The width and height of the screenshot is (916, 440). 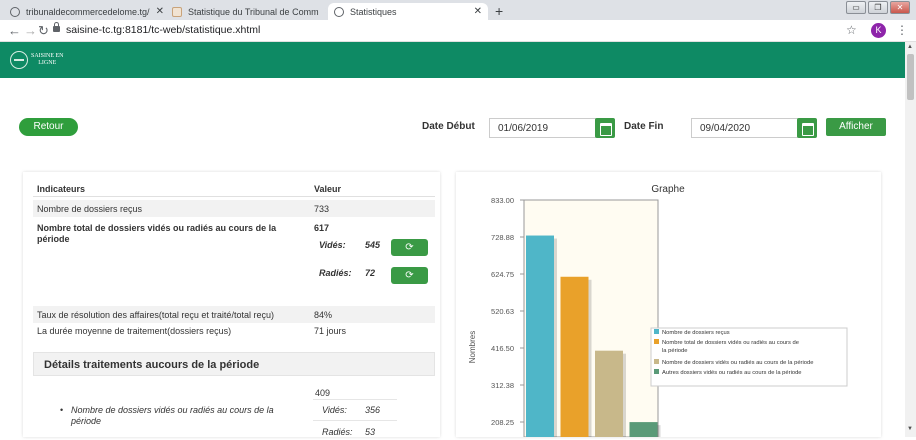 What do you see at coordinates (322, 228) in the screenshot?
I see `row-value: 617` at bounding box center [322, 228].